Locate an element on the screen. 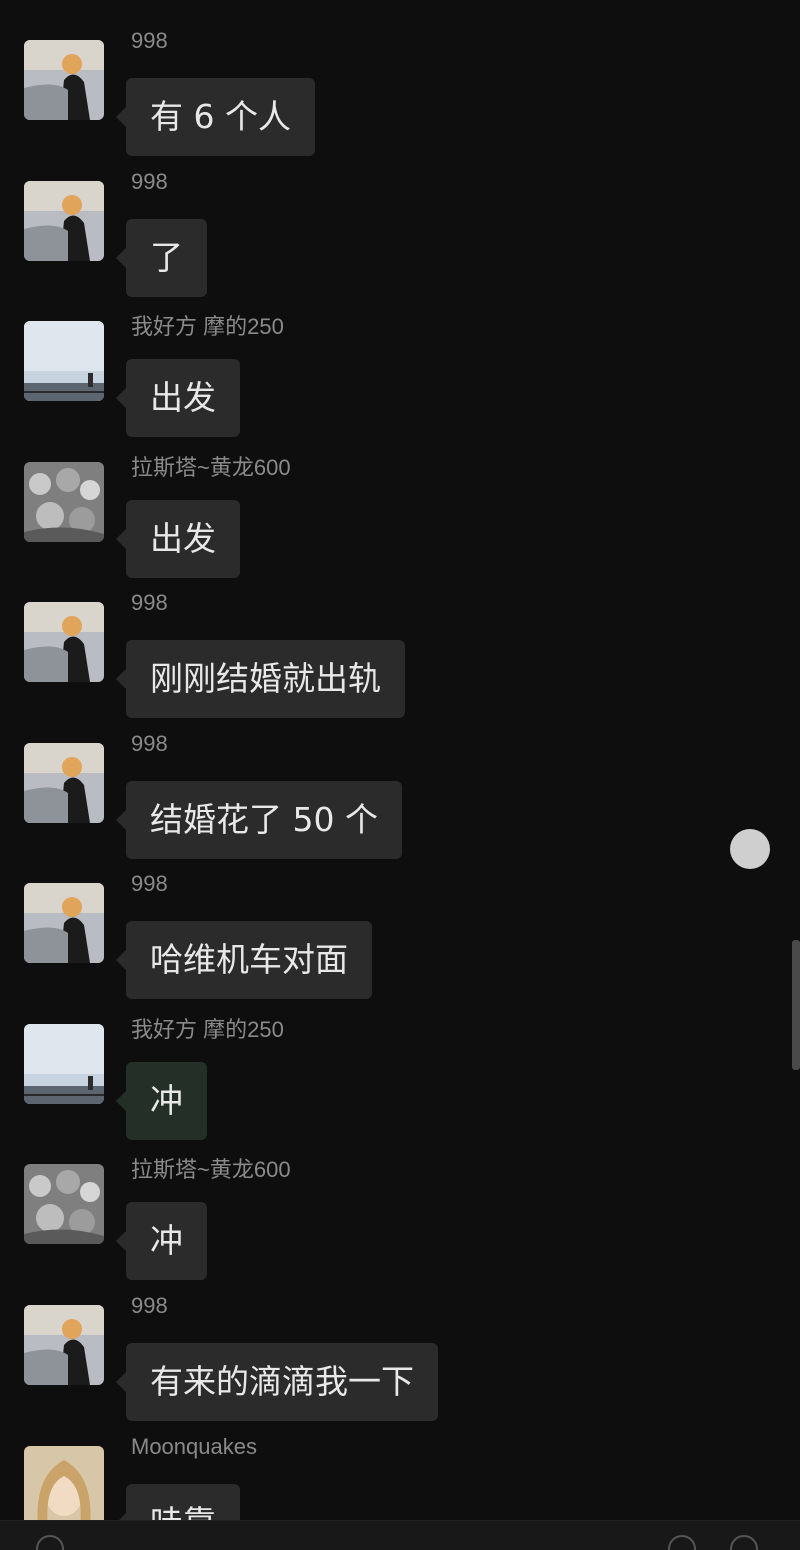 Image resolution: width=800 pixels, height=1550 pixels. message-item: 我好方 摩的250 出发 is located at coordinates (400, 387).